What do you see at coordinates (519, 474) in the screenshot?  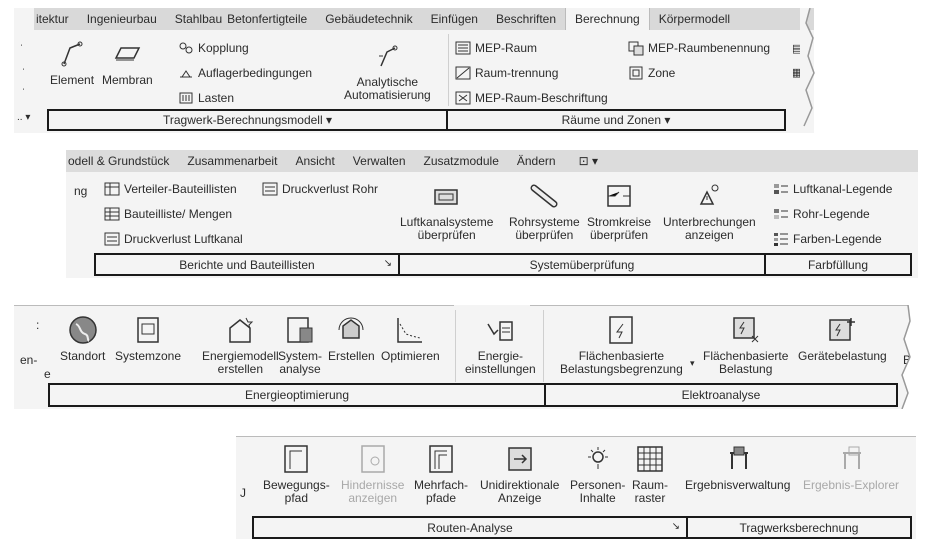 I see `unidirektionale-anzeige-button: Unidirektionale Anzeige` at bounding box center [519, 474].